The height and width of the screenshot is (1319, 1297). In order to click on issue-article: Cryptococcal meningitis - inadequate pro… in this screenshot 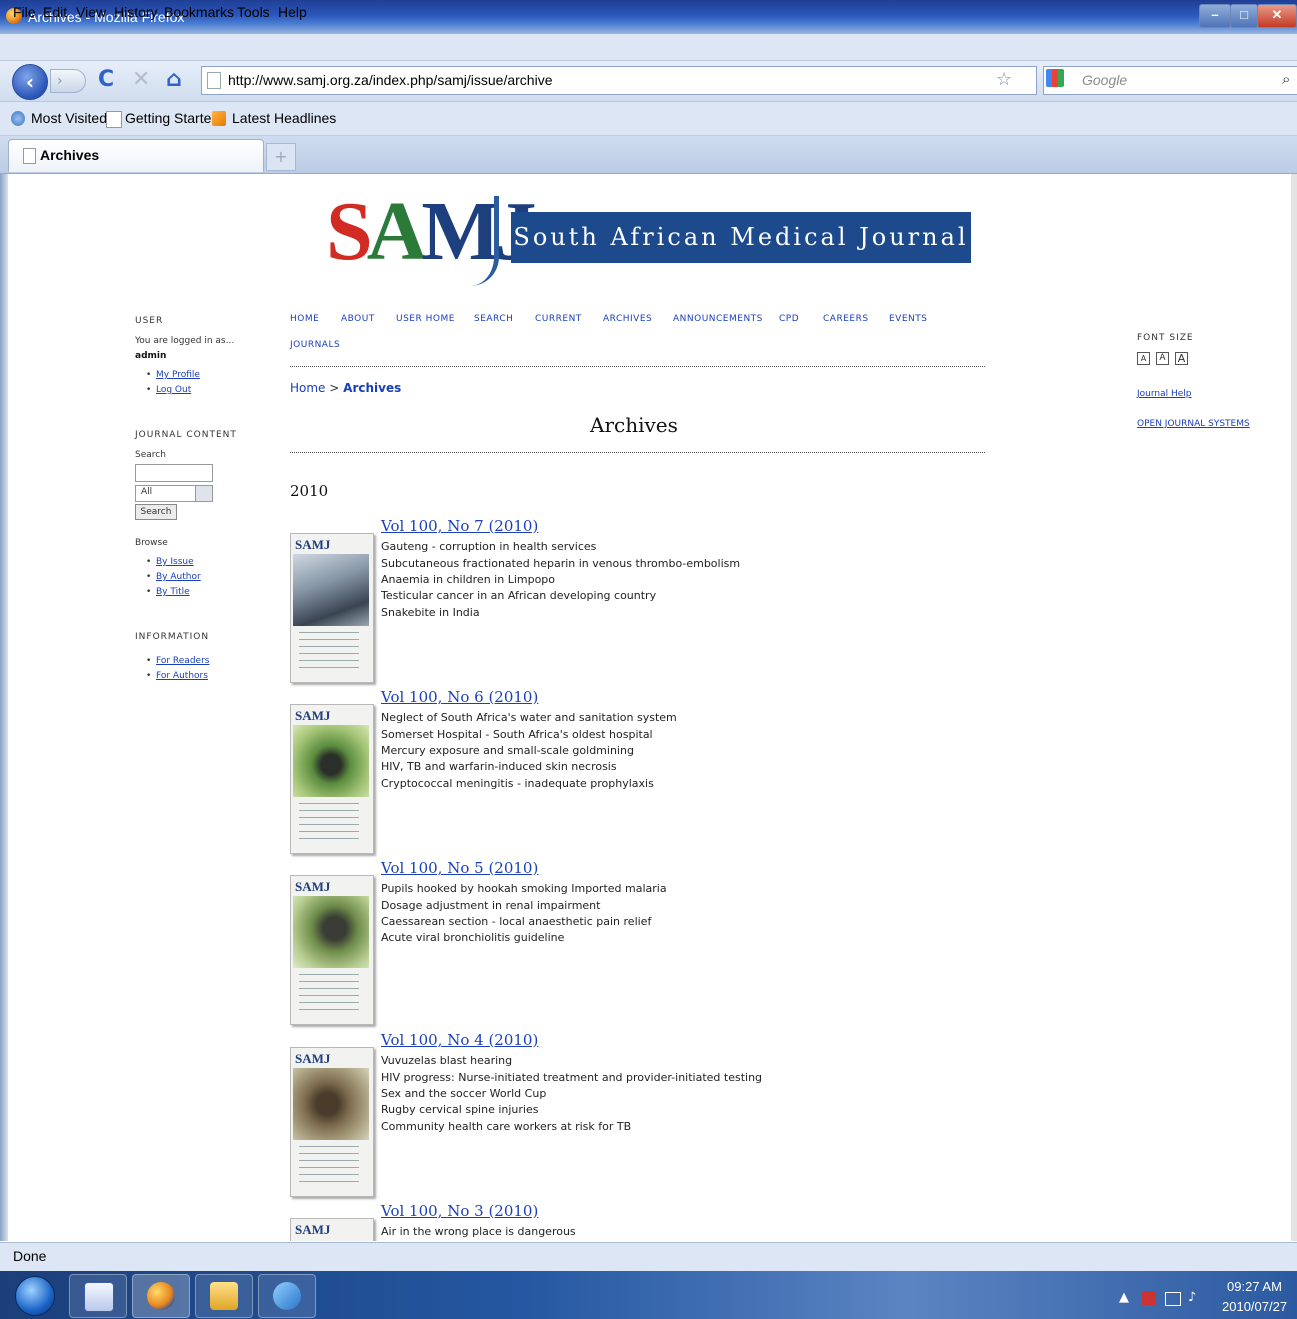, I will do `click(517, 783)`.